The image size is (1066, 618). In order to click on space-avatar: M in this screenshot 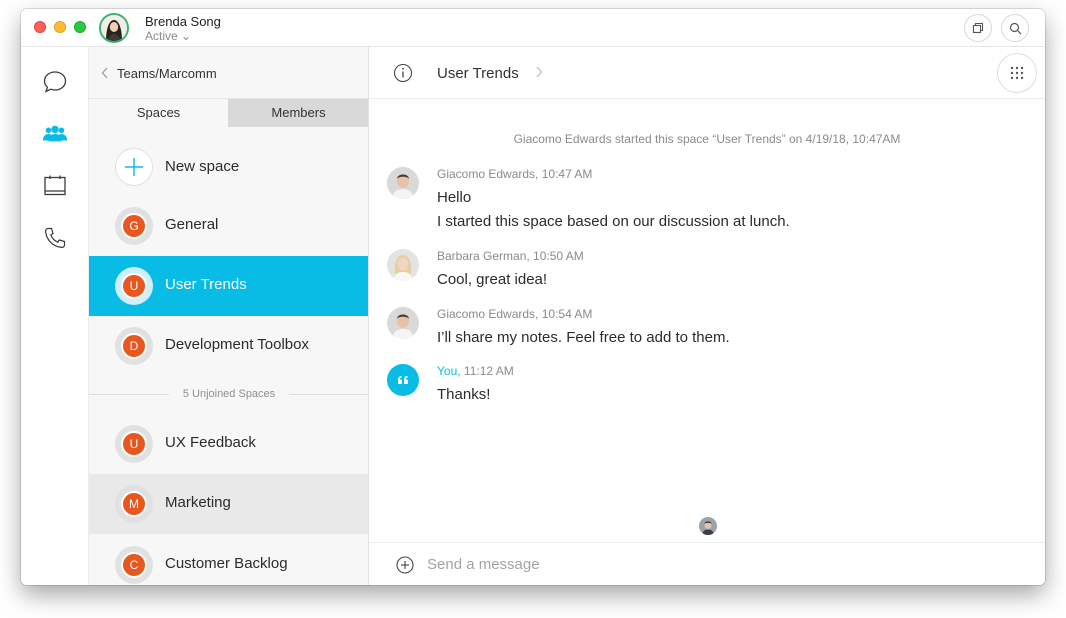, I will do `click(134, 504)`.